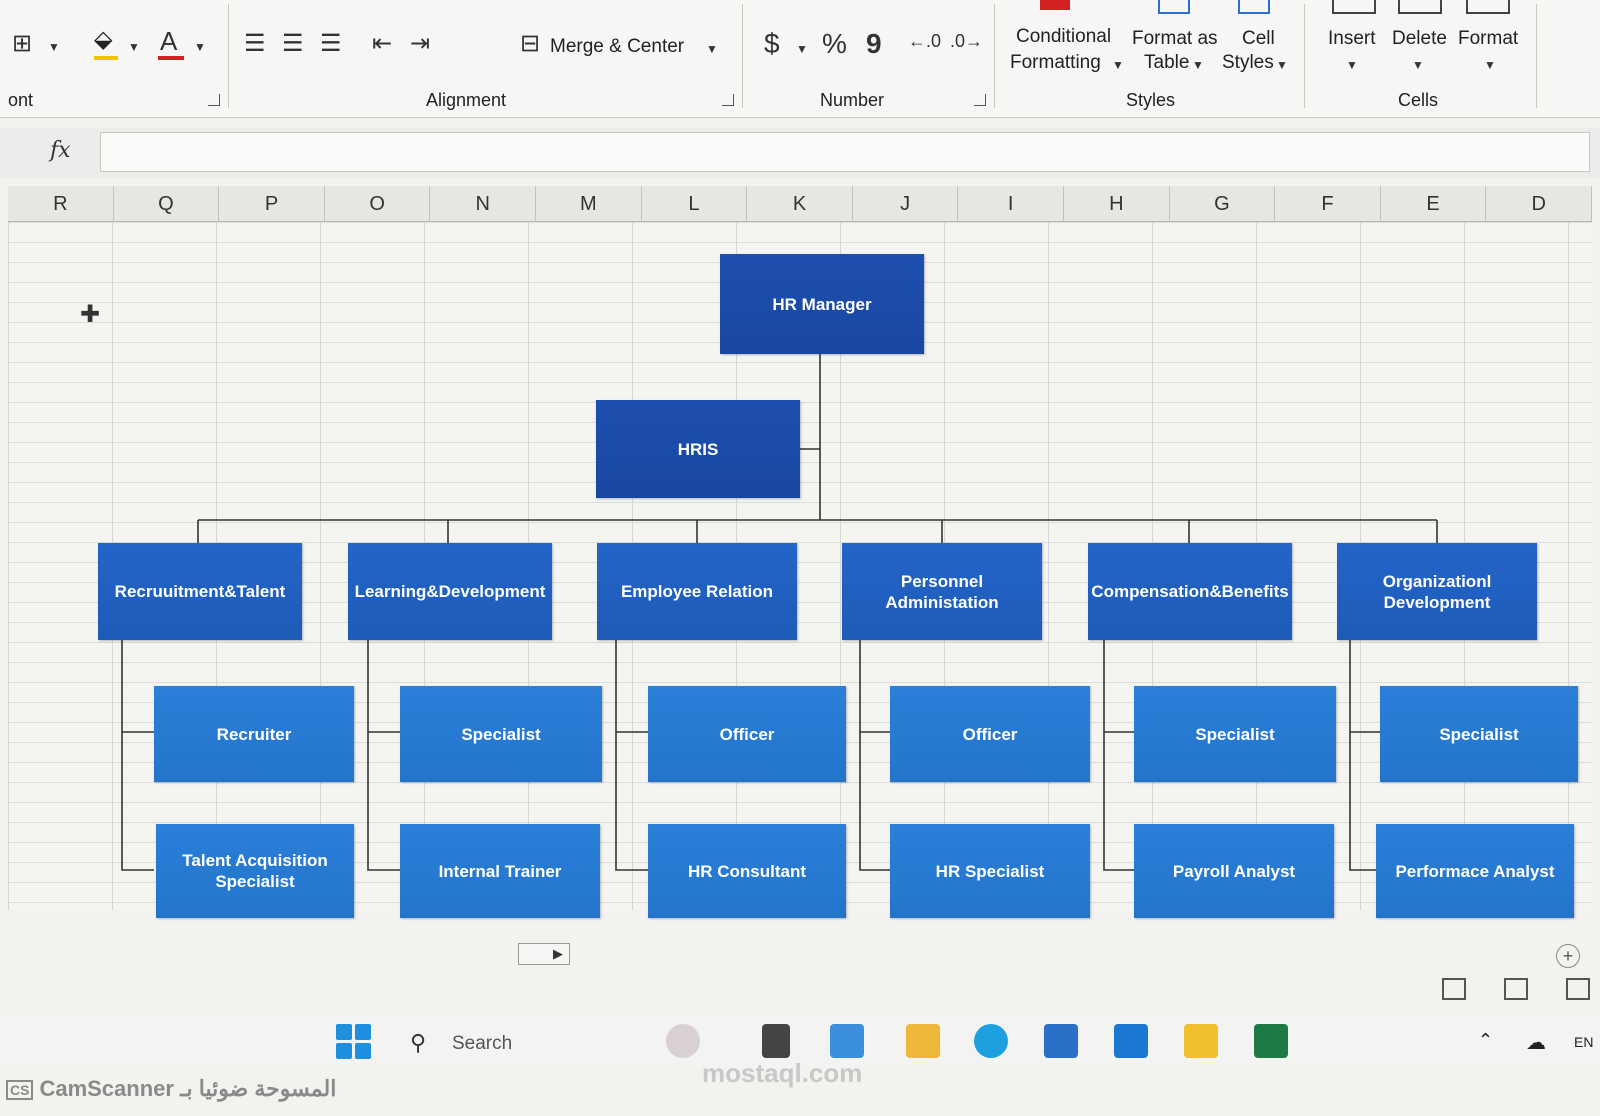 The width and height of the screenshot is (1600, 1116). I want to click on powerbi-icon, so click(1201, 1041).